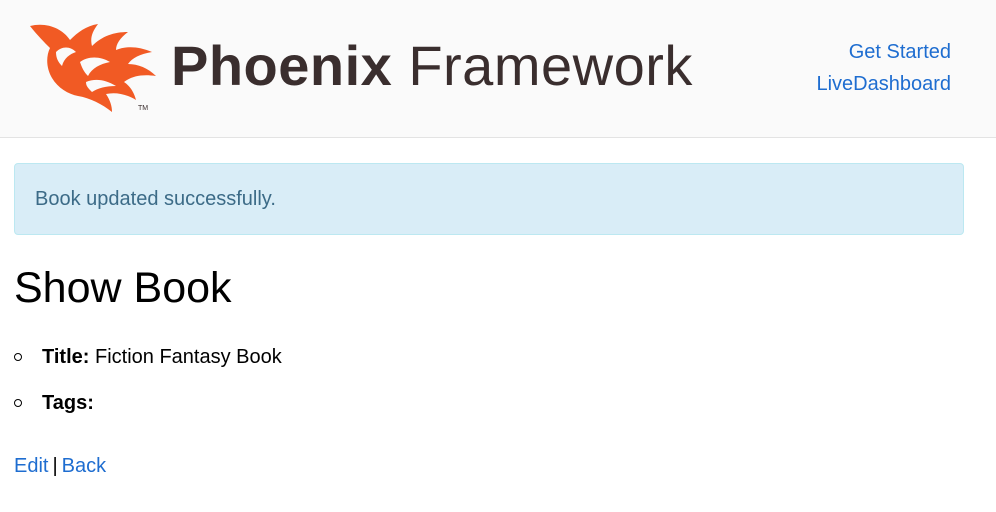 The height and width of the screenshot is (512, 996). I want to click on trademark-mark: TM, so click(143, 108).